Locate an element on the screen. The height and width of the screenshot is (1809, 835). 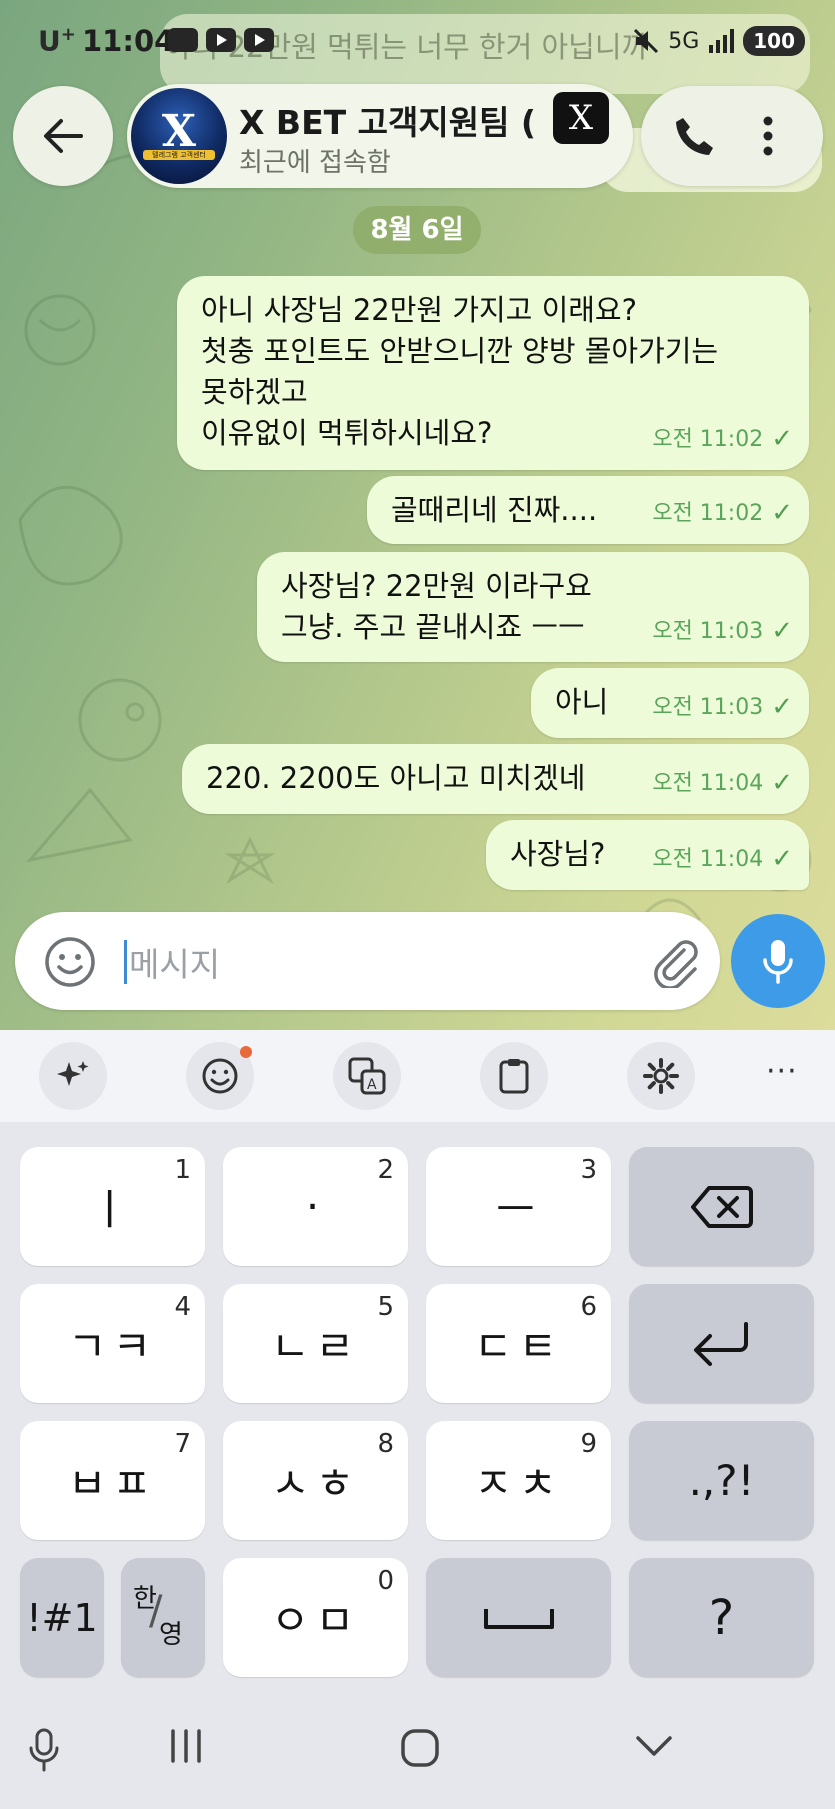
keyboard-settings-button is located at coordinates (661, 1076).